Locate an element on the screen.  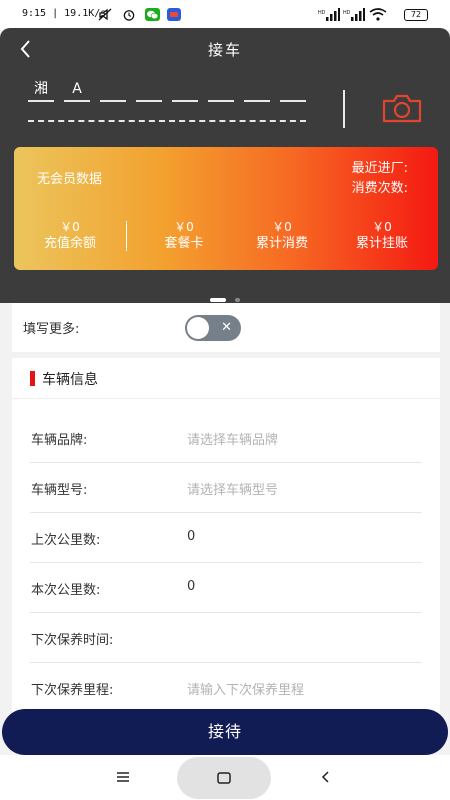
page-title: 接车 is located at coordinates (224, 50).